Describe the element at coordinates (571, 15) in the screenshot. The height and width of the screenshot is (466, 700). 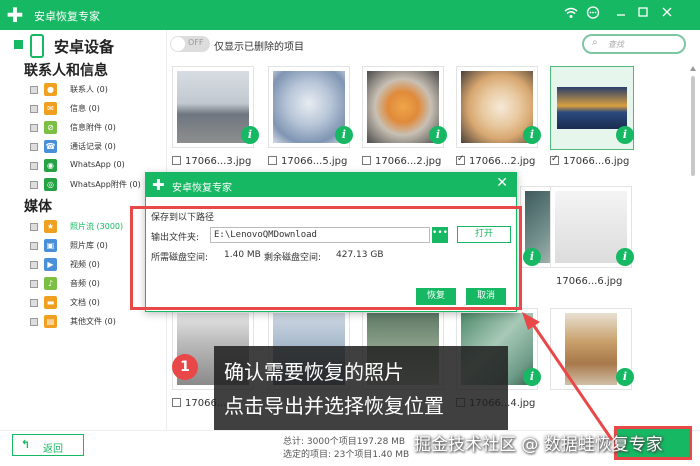
I see `wifi-icon` at that location.